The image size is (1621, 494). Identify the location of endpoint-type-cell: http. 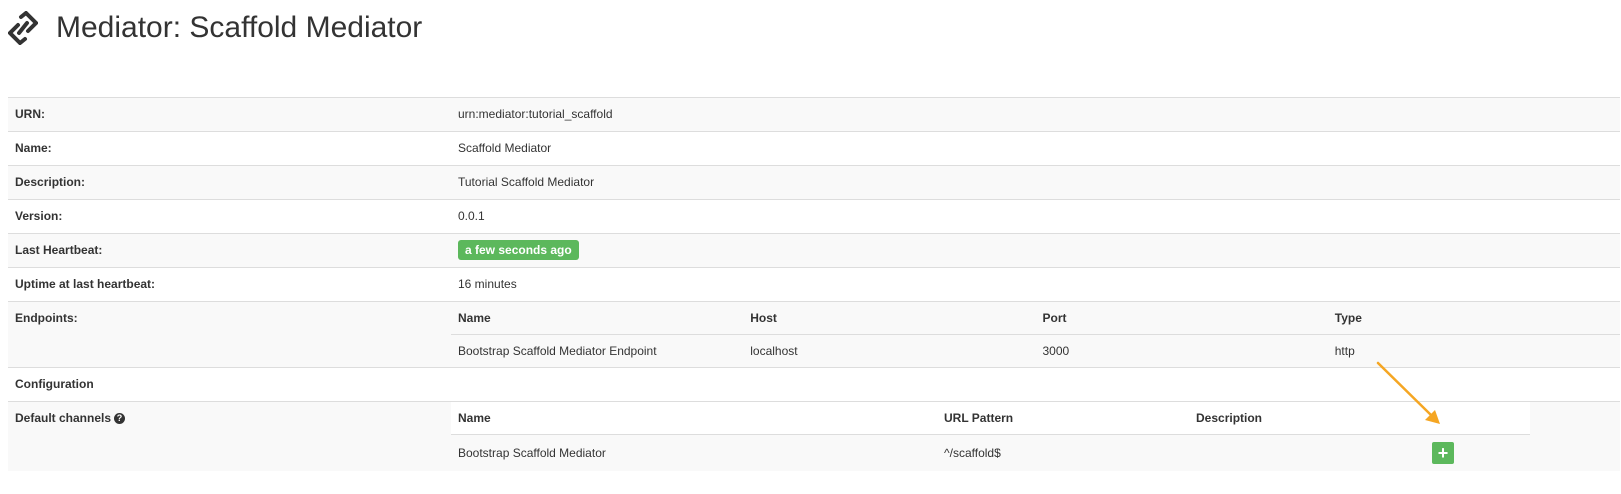
(1344, 351).